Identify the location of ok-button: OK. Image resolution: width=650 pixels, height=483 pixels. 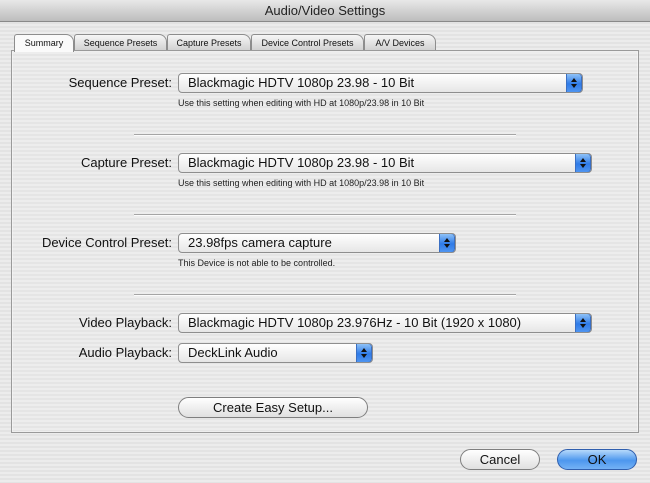
(597, 459).